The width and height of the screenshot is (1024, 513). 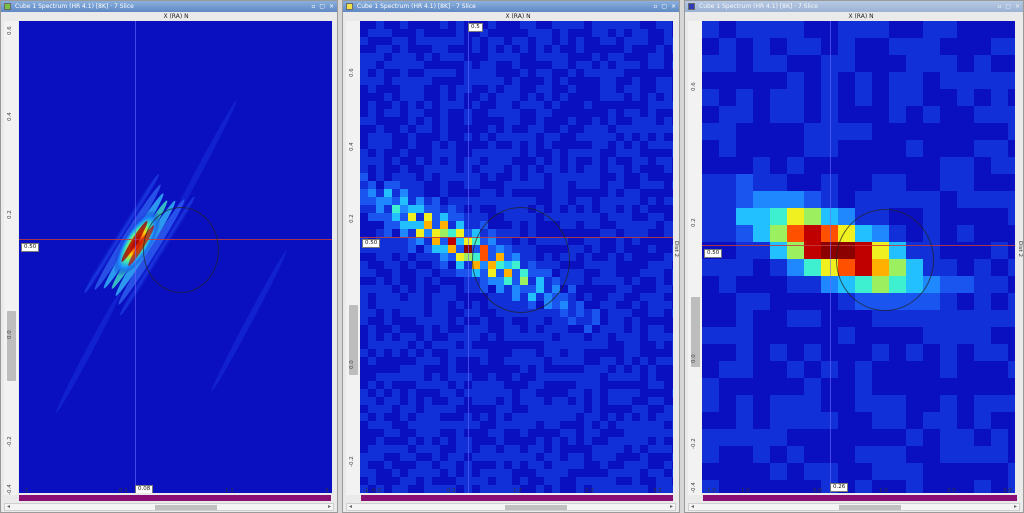 What do you see at coordinates (135, 257) in the screenshot?
I see `vertical-crosshair` at bounding box center [135, 257].